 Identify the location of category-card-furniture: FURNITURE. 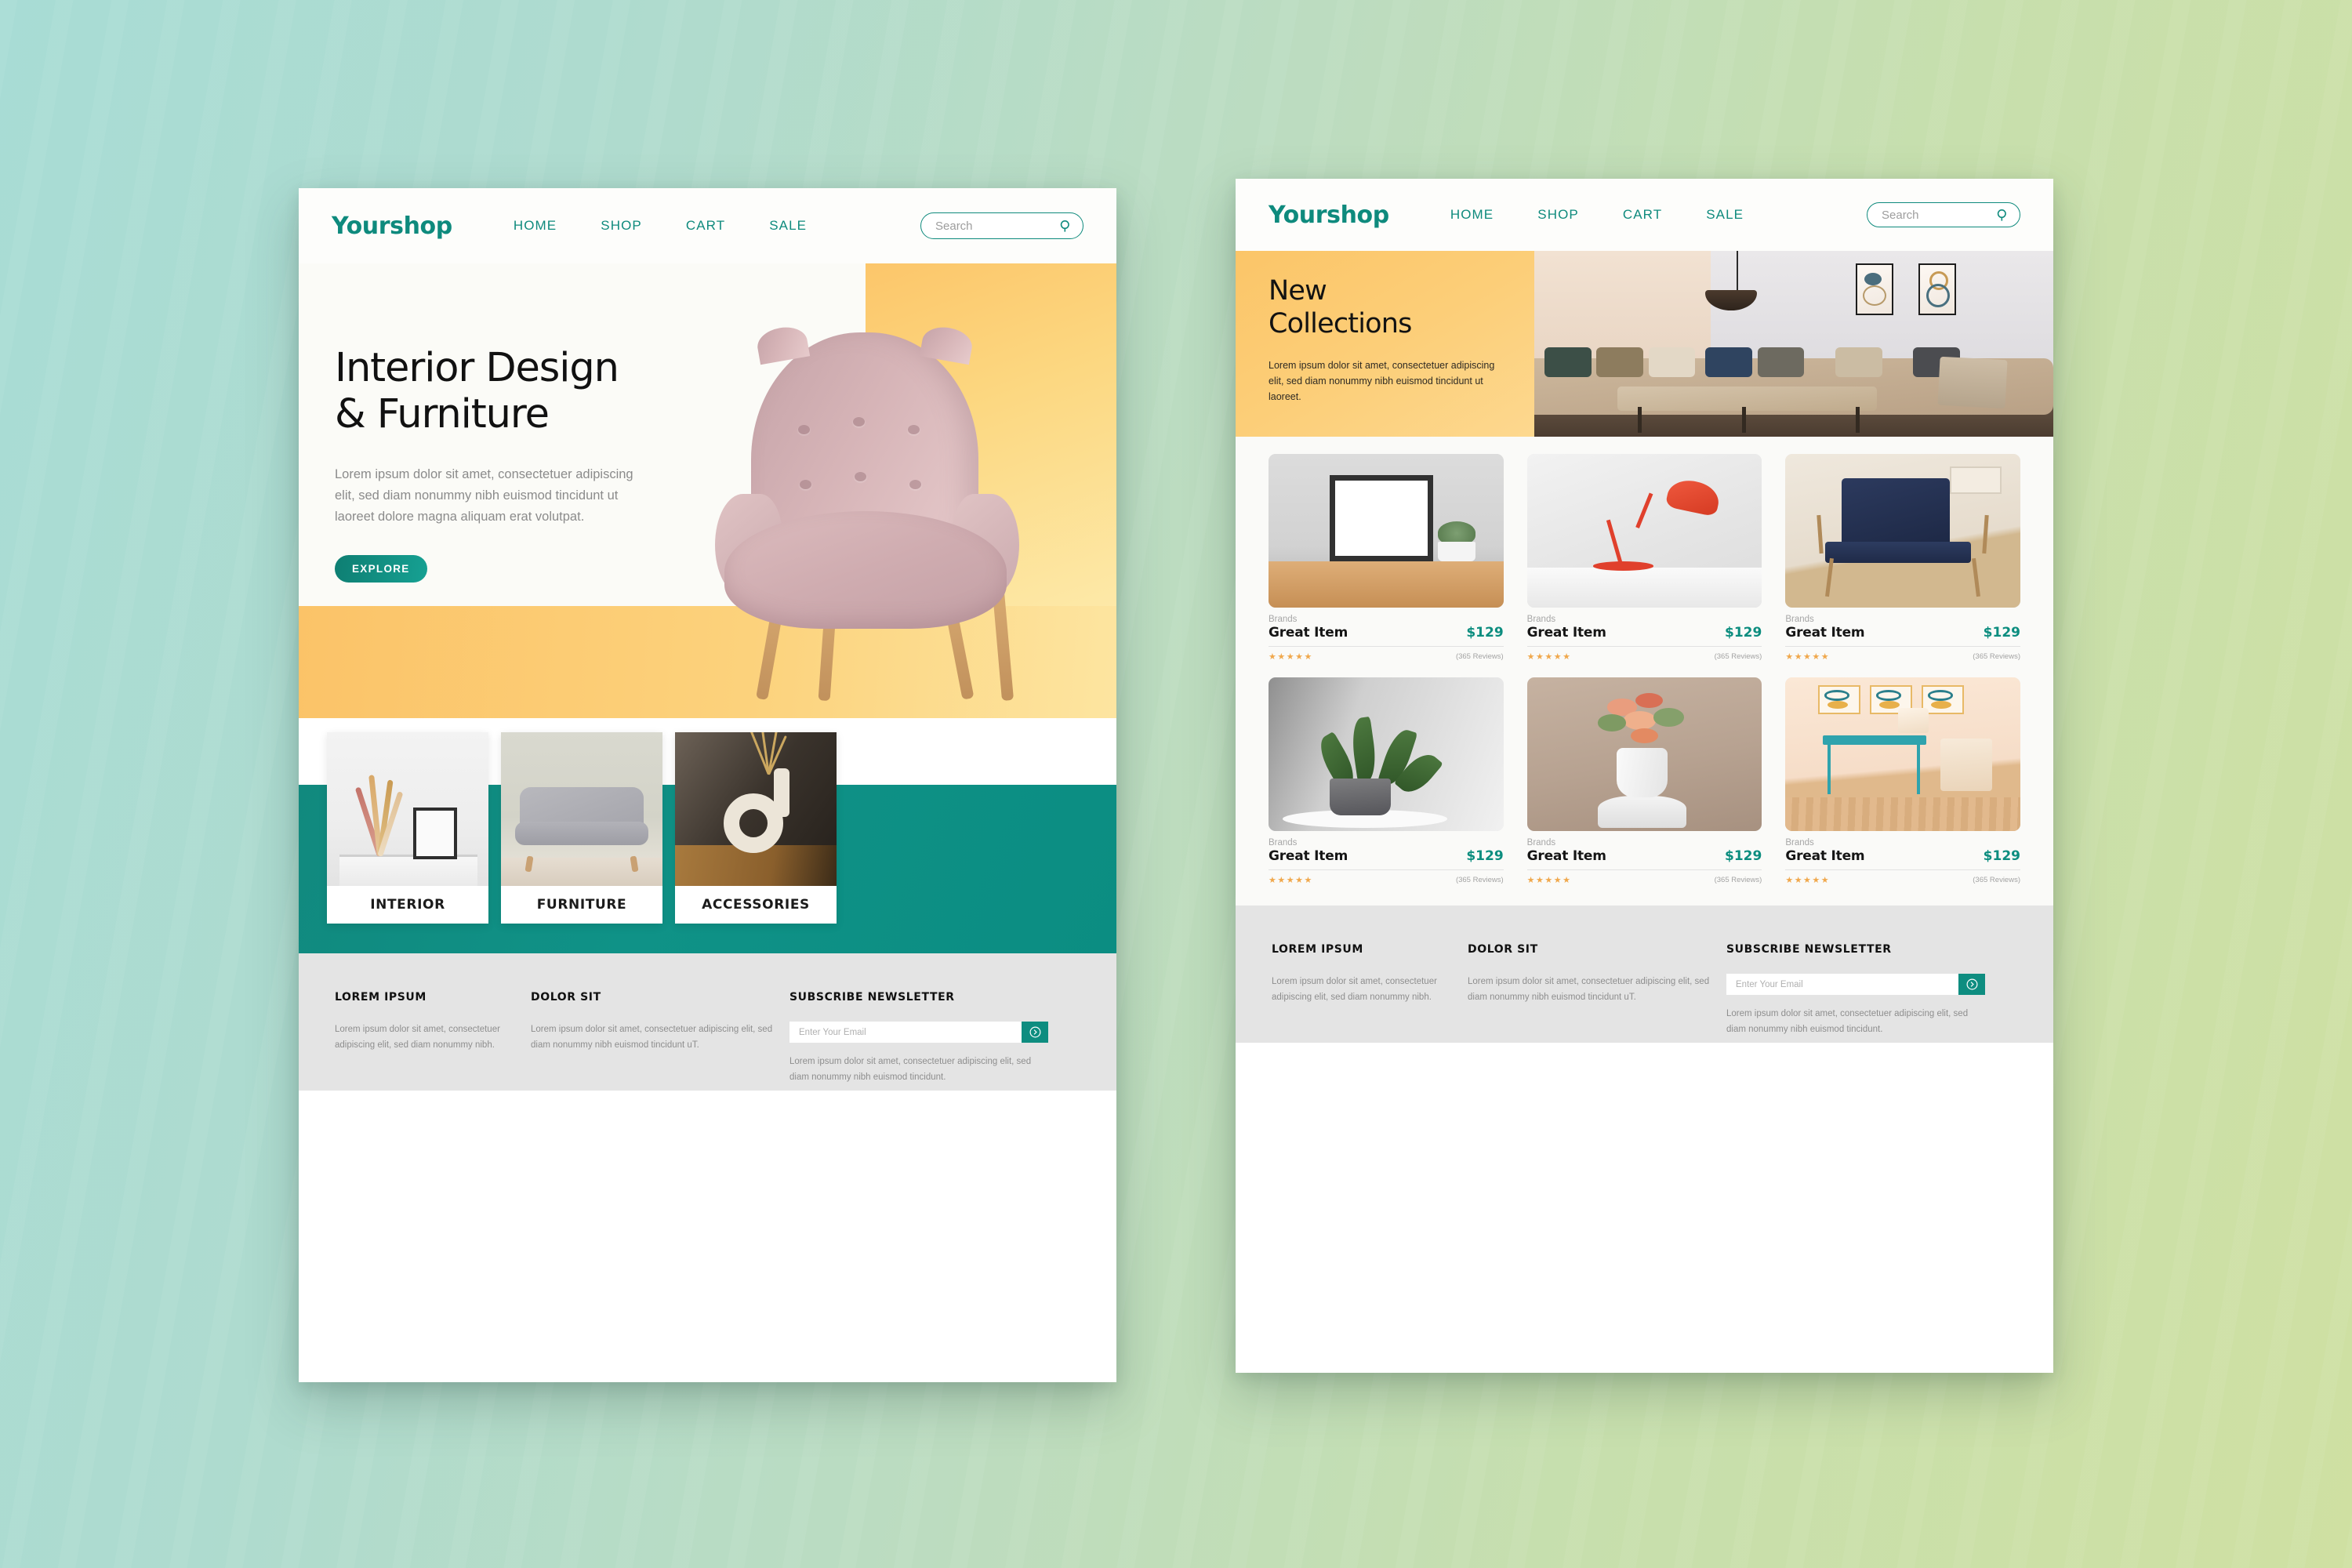
(581, 828).